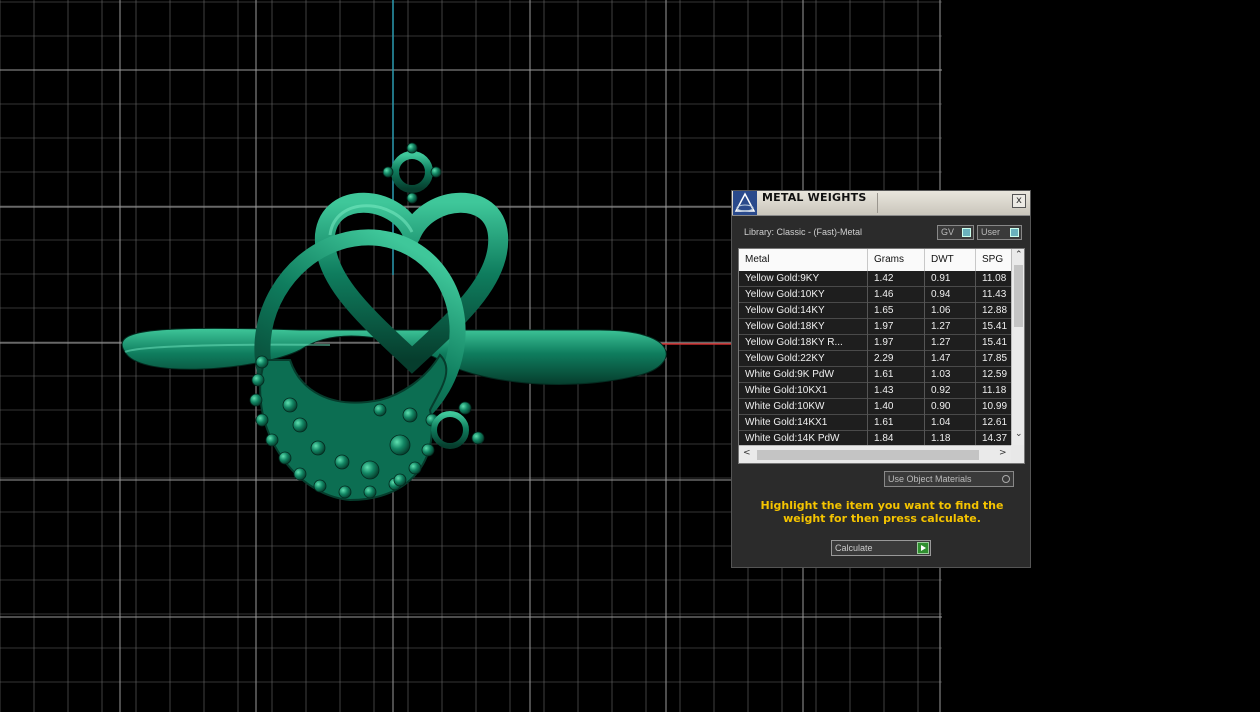  I want to click on table-row: Yellow Gold:18KY 1.97 1.27 15.41, so click(875, 327).